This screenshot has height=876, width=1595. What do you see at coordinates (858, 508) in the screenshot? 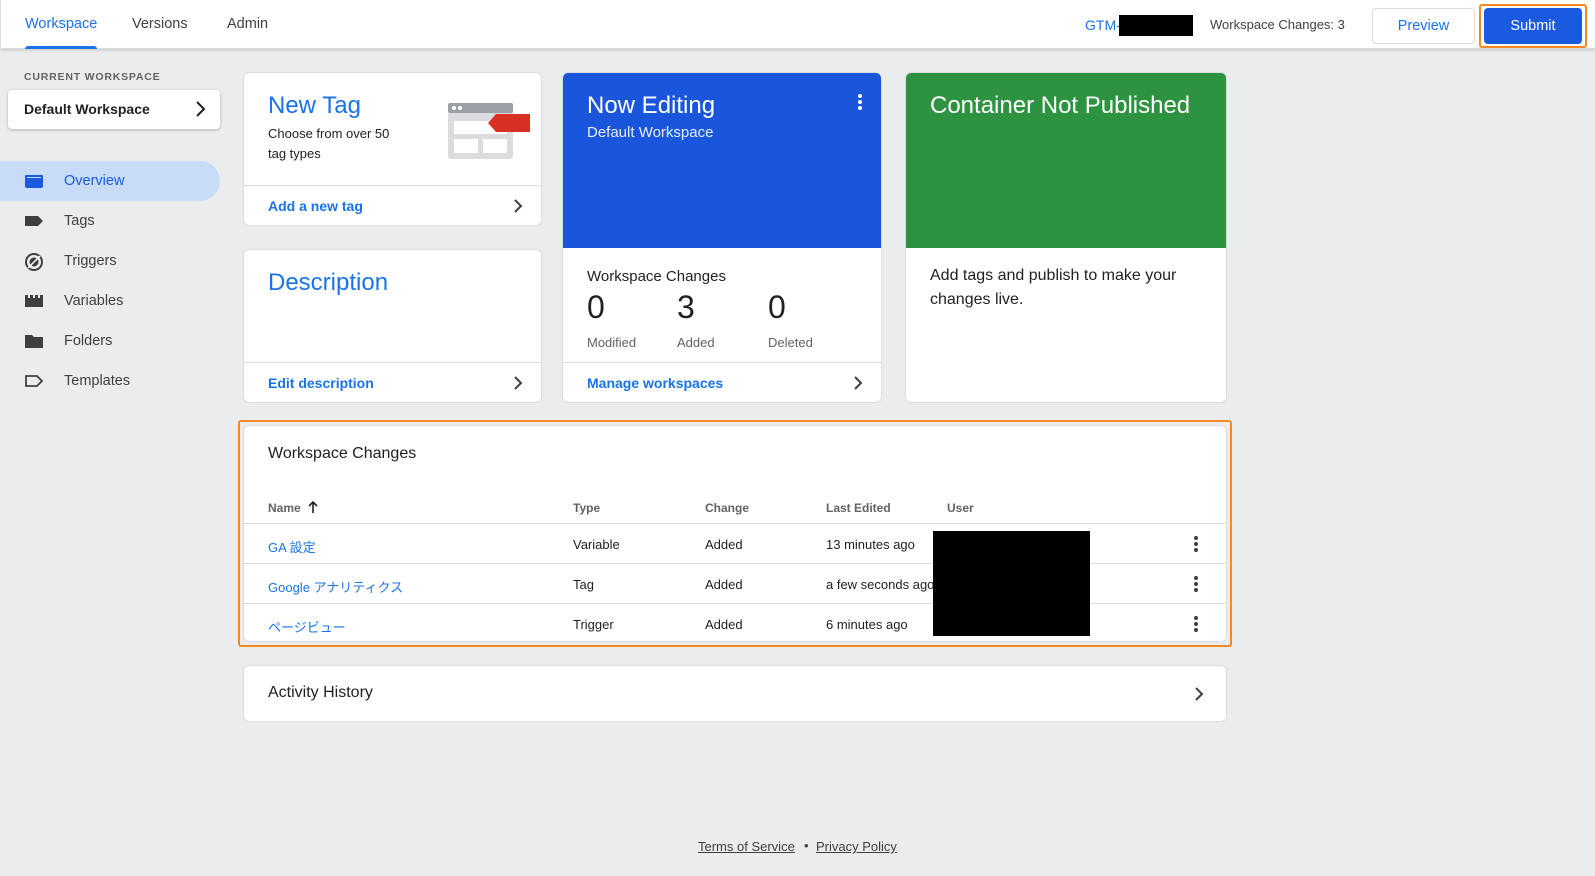
I see `column-header-last-edited: Last Edited` at bounding box center [858, 508].